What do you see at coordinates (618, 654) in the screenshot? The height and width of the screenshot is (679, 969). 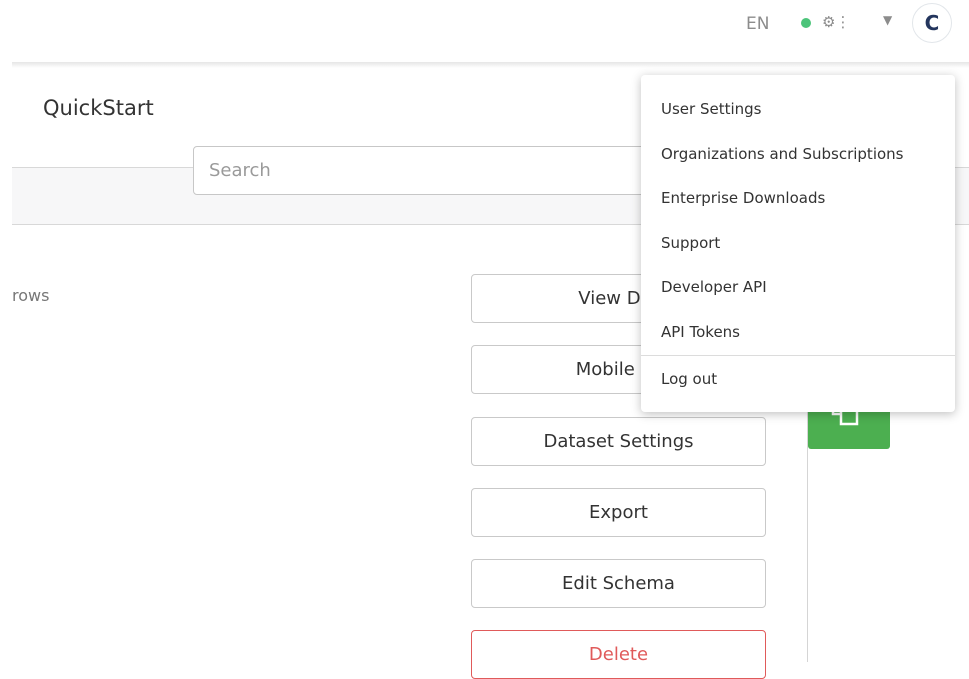 I see `delete-button: Delete` at bounding box center [618, 654].